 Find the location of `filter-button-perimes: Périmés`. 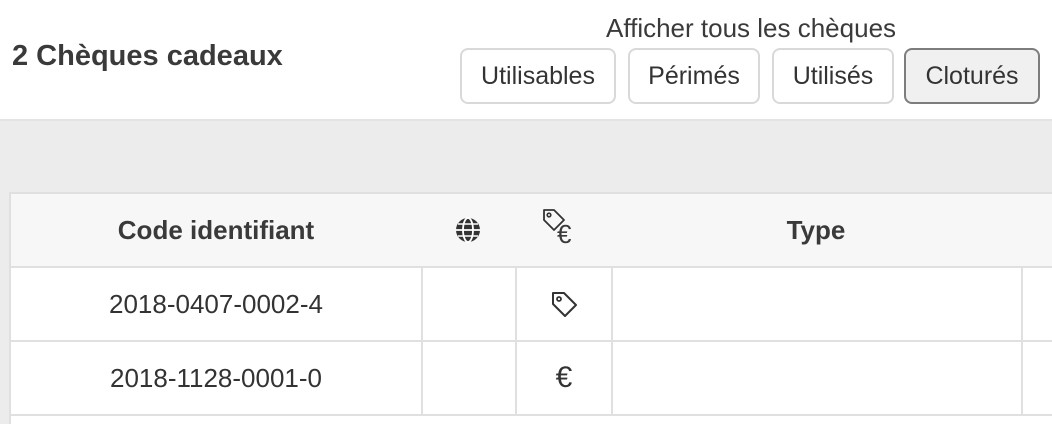

filter-button-perimes: Périmés is located at coordinates (694, 76).